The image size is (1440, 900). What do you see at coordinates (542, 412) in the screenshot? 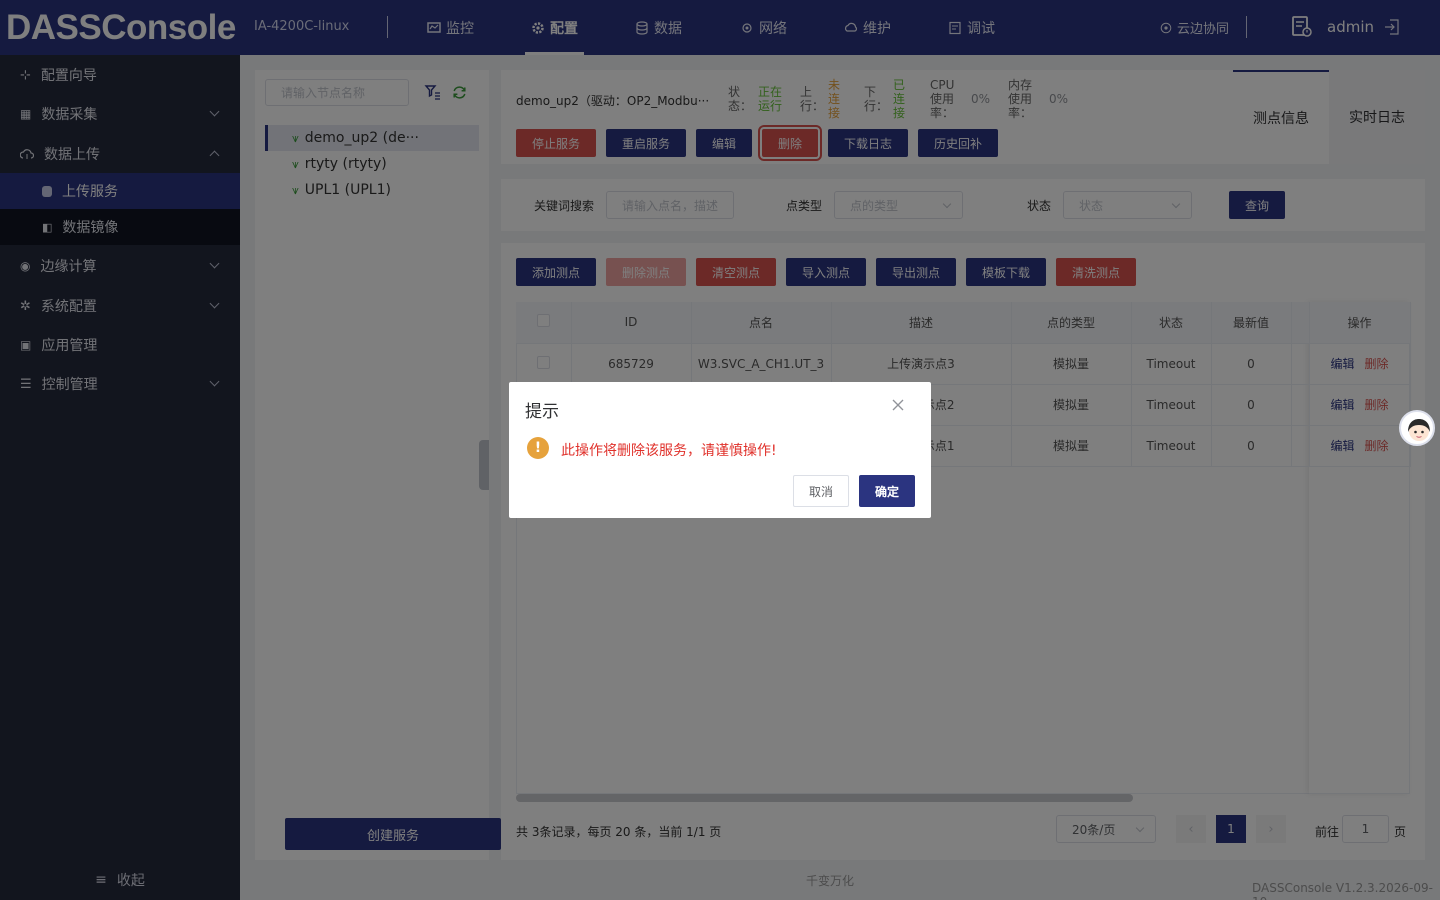
I see `dialog-title: 提示` at bounding box center [542, 412].